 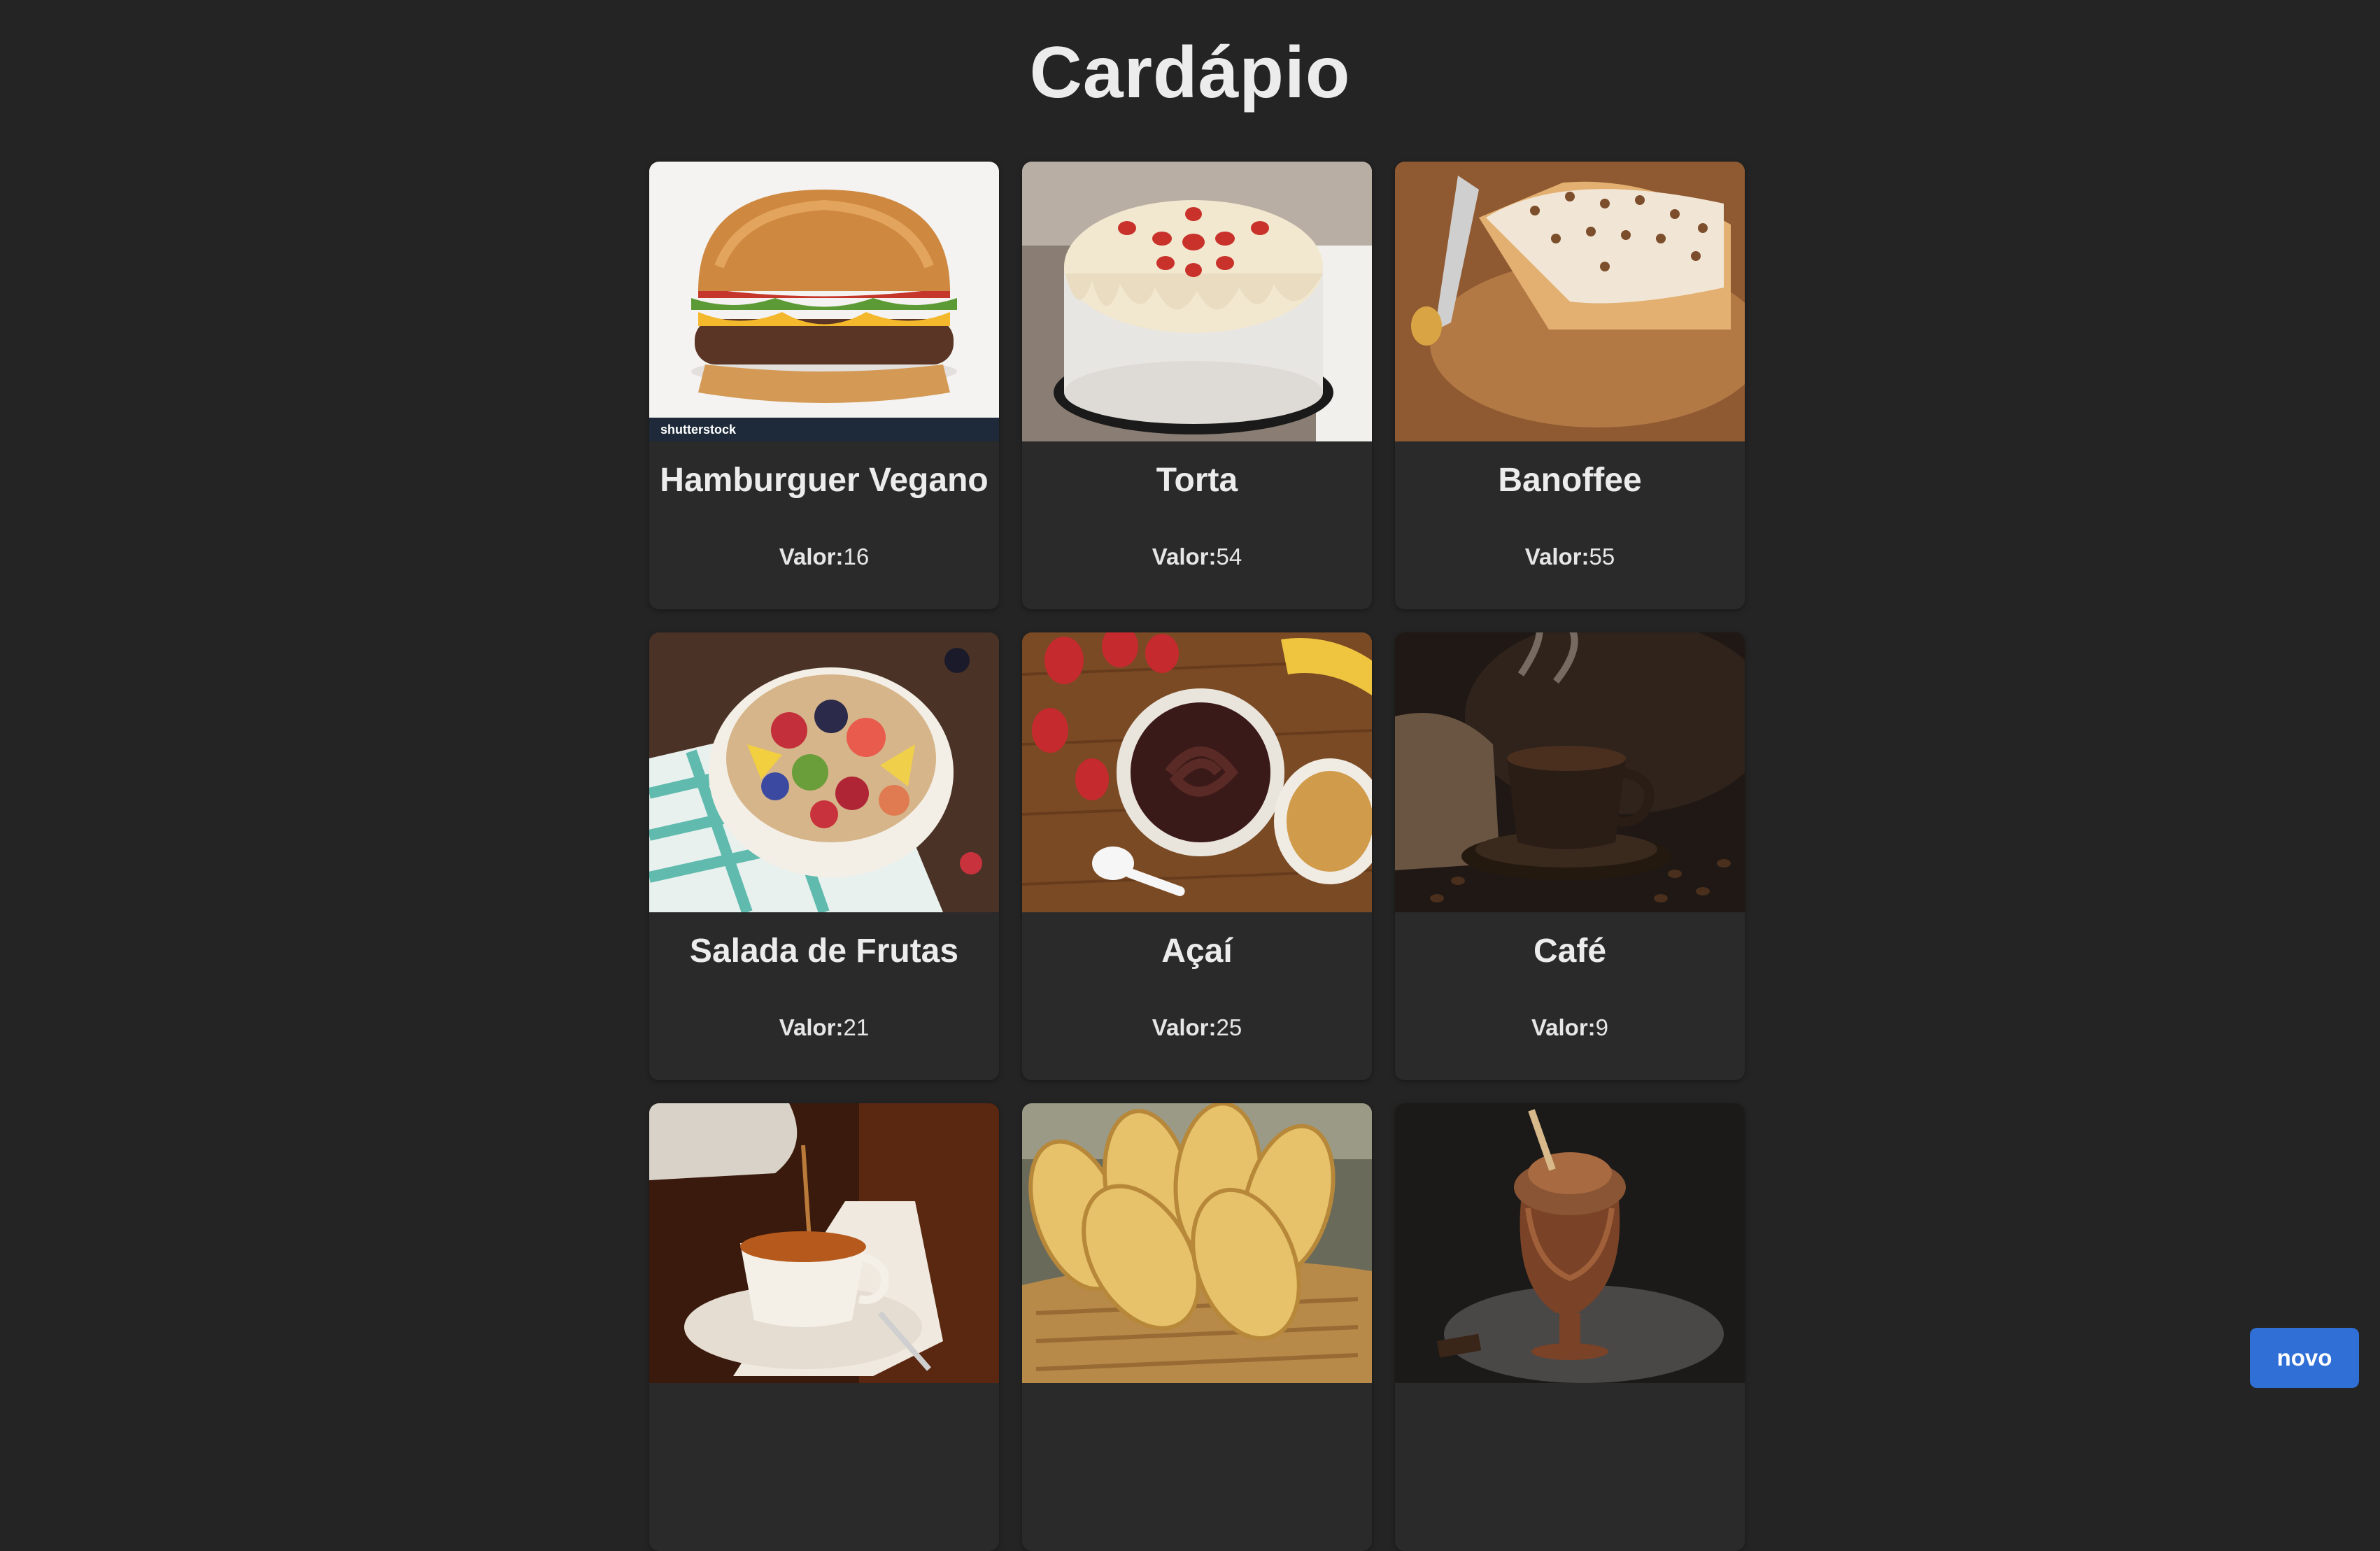 I want to click on price-value: 16, so click(x=856, y=556).